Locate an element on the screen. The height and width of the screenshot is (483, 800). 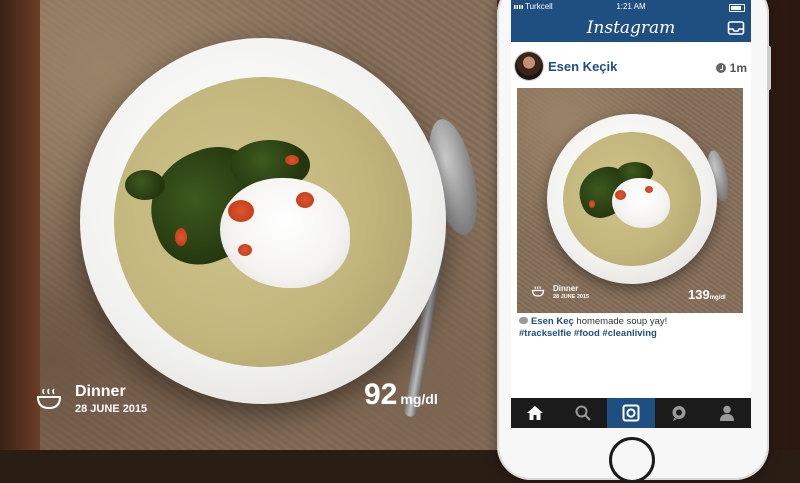
app-header: Instagram is located at coordinates (631, 28).